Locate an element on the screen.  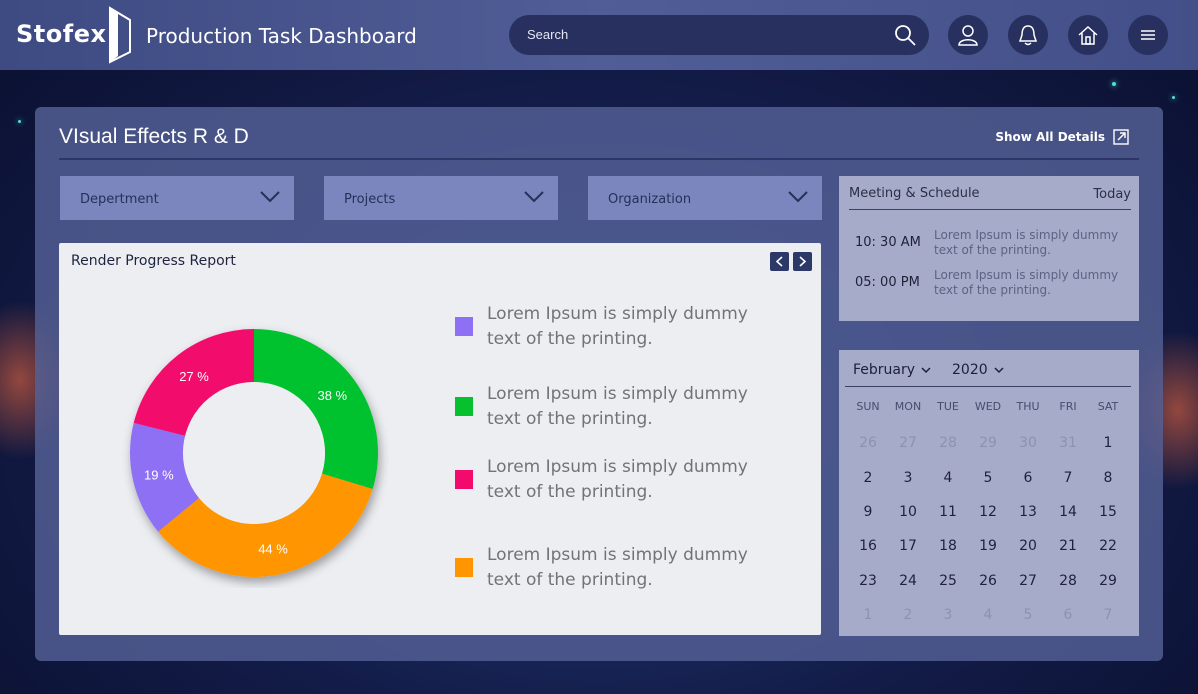
calendar-week-row: 23 24 25 26 27 28 29 is located at coordinates (988, 581).